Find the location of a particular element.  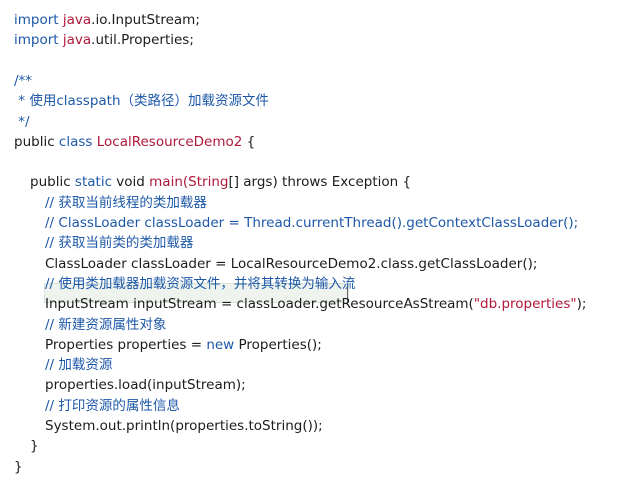

code-token: properties.load(inputStream); is located at coordinates (145, 385).